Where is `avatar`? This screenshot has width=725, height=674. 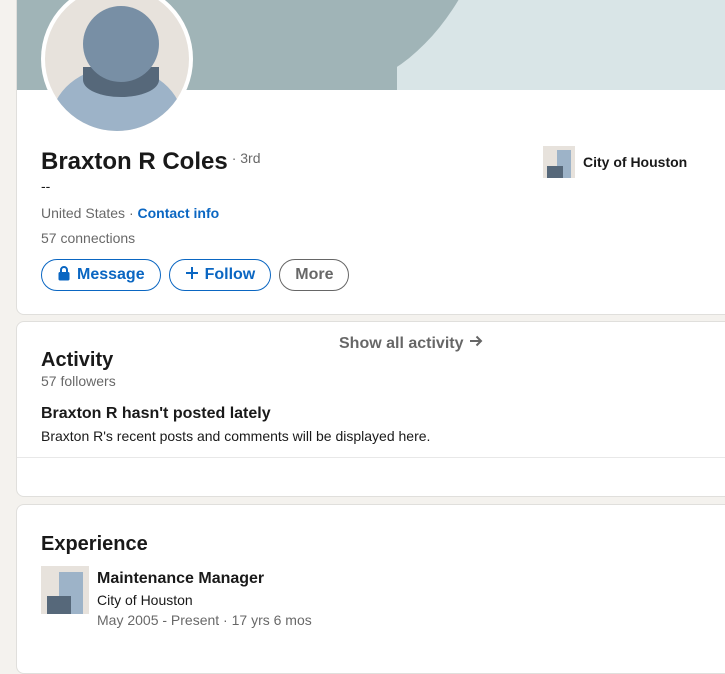 avatar is located at coordinates (117, 67).